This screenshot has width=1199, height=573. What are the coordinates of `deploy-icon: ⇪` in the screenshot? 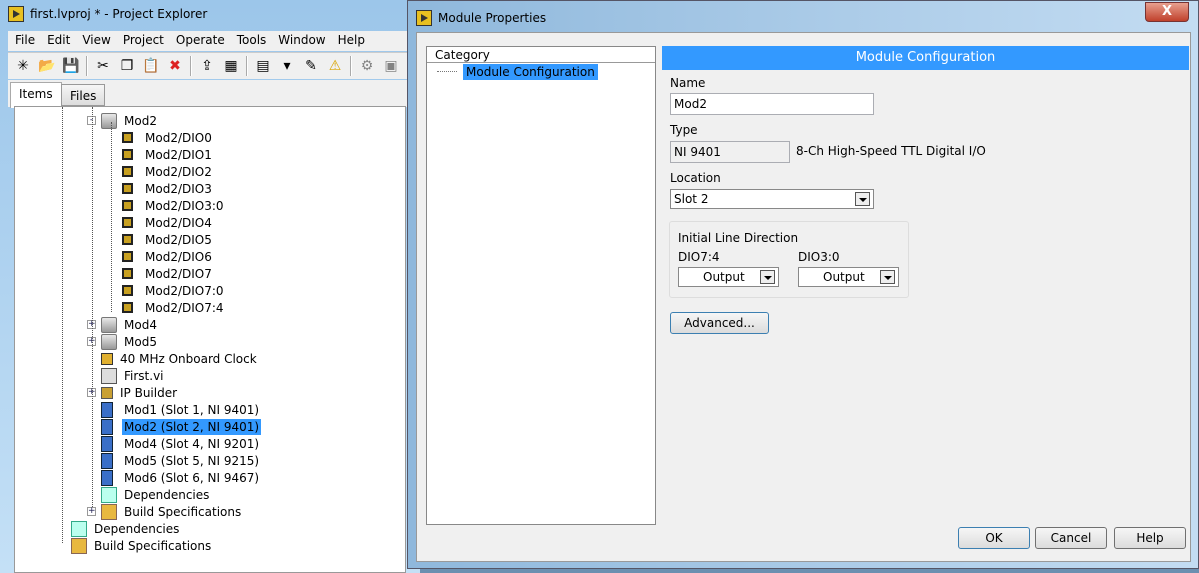 It's located at (207, 66).